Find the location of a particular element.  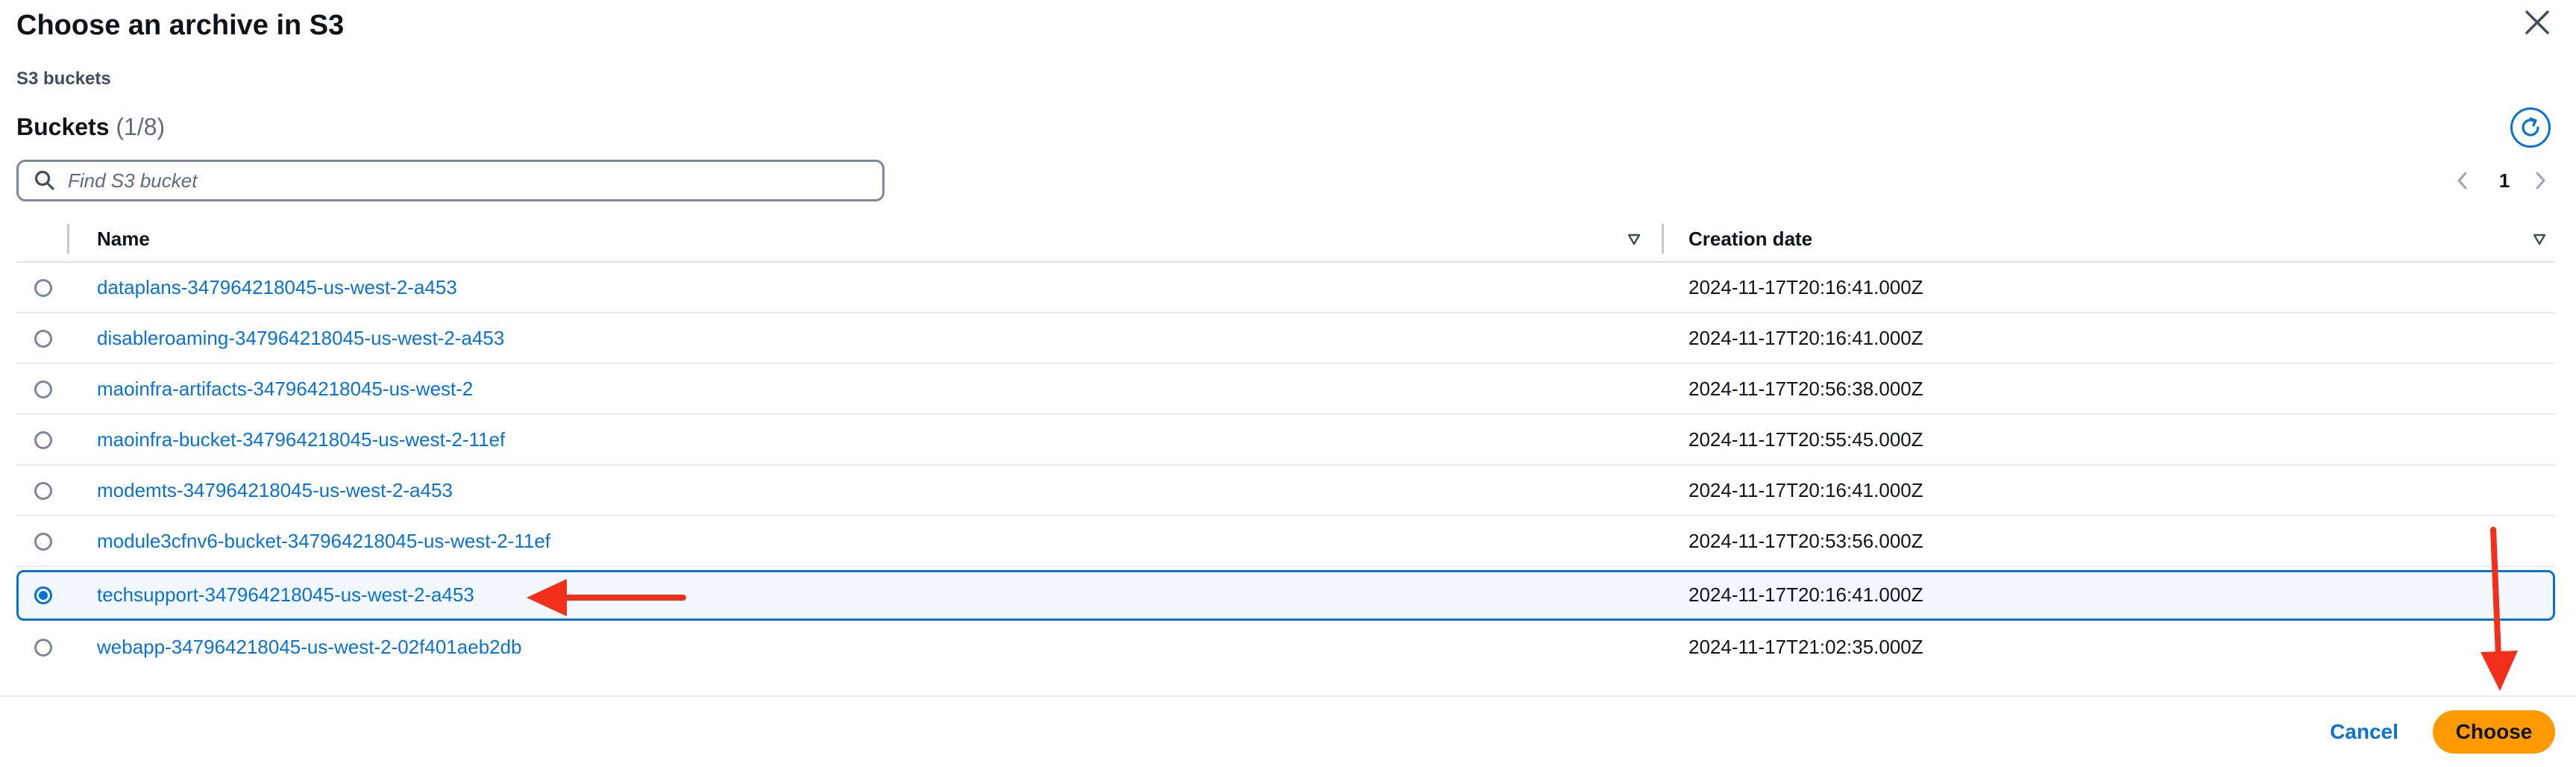

bucket-link: modemts-347964218045-us-west-2-a453 is located at coordinates (275, 490).